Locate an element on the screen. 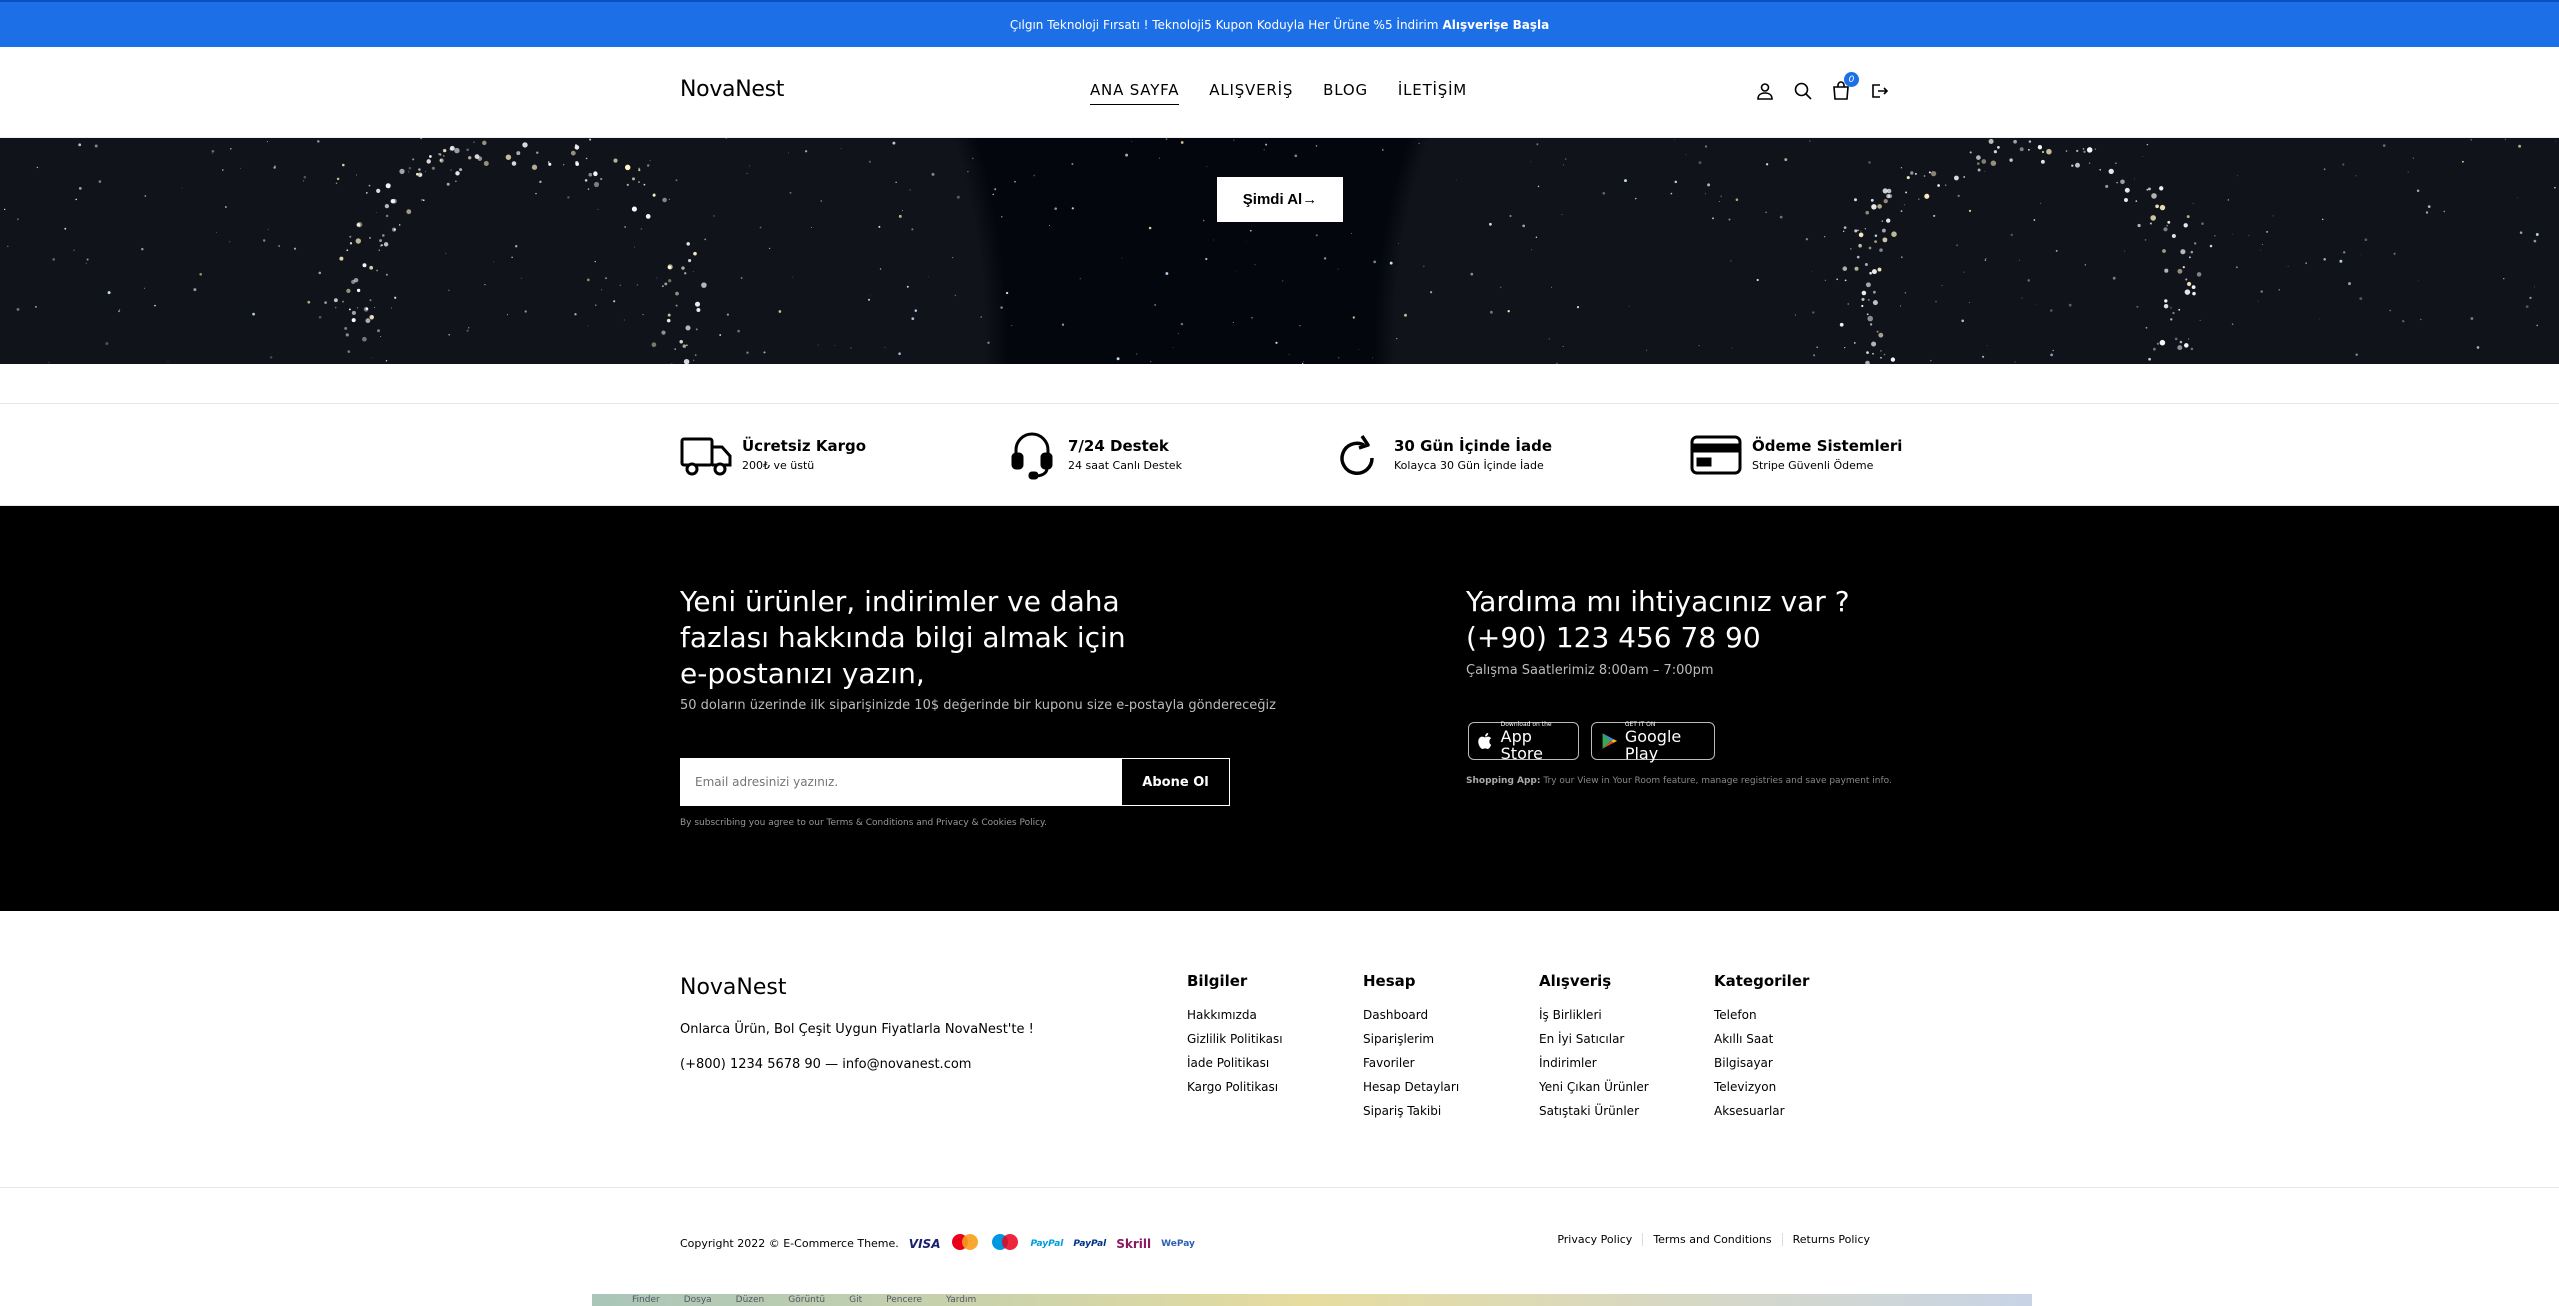 The height and width of the screenshot is (1306, 2559). taskbar-item: Finder is located at coordinates (646, 1300).